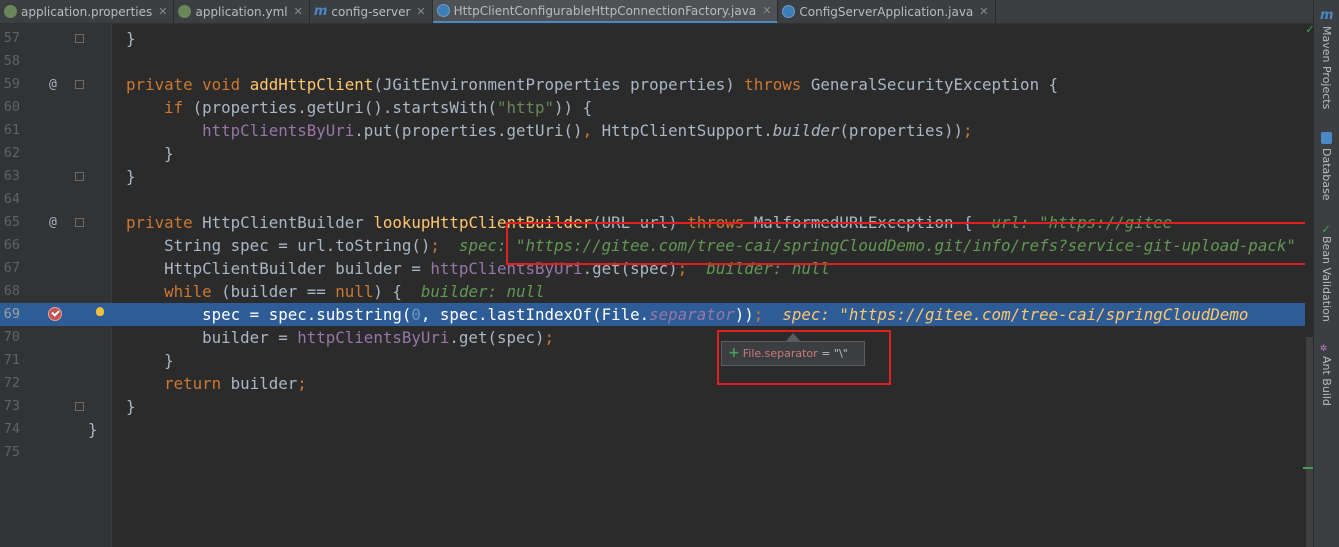  What do you see at coordinates (69, 176) in the screenshot?
I see `code-line: 63 }` at bounding box center [69, 176].